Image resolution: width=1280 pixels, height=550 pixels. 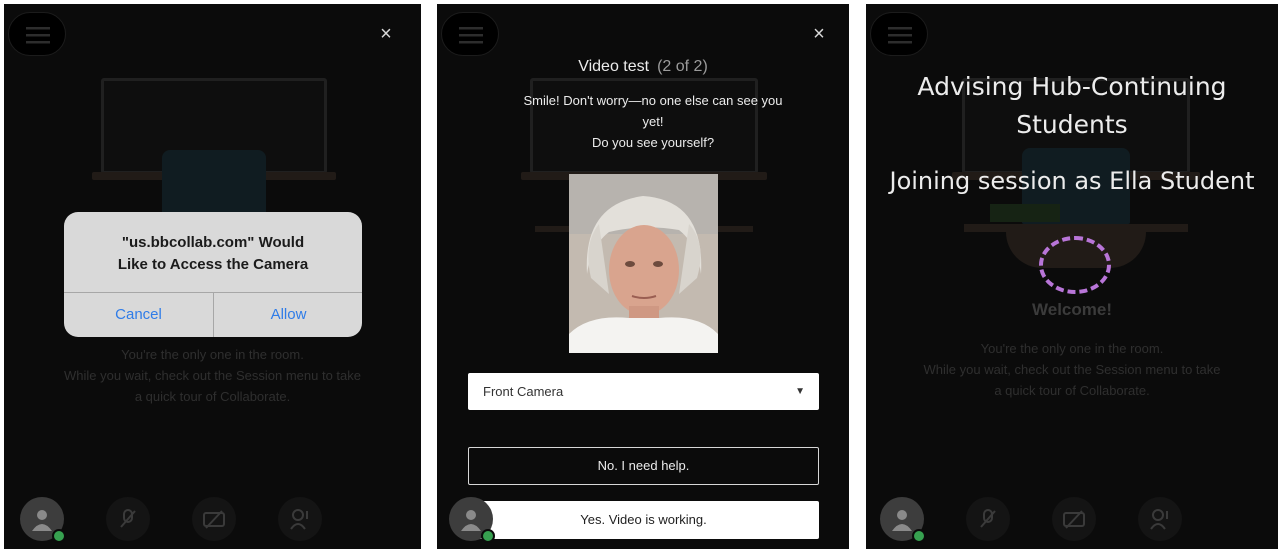 I want to click on camera-preview-image, so click(x=643, y=263).